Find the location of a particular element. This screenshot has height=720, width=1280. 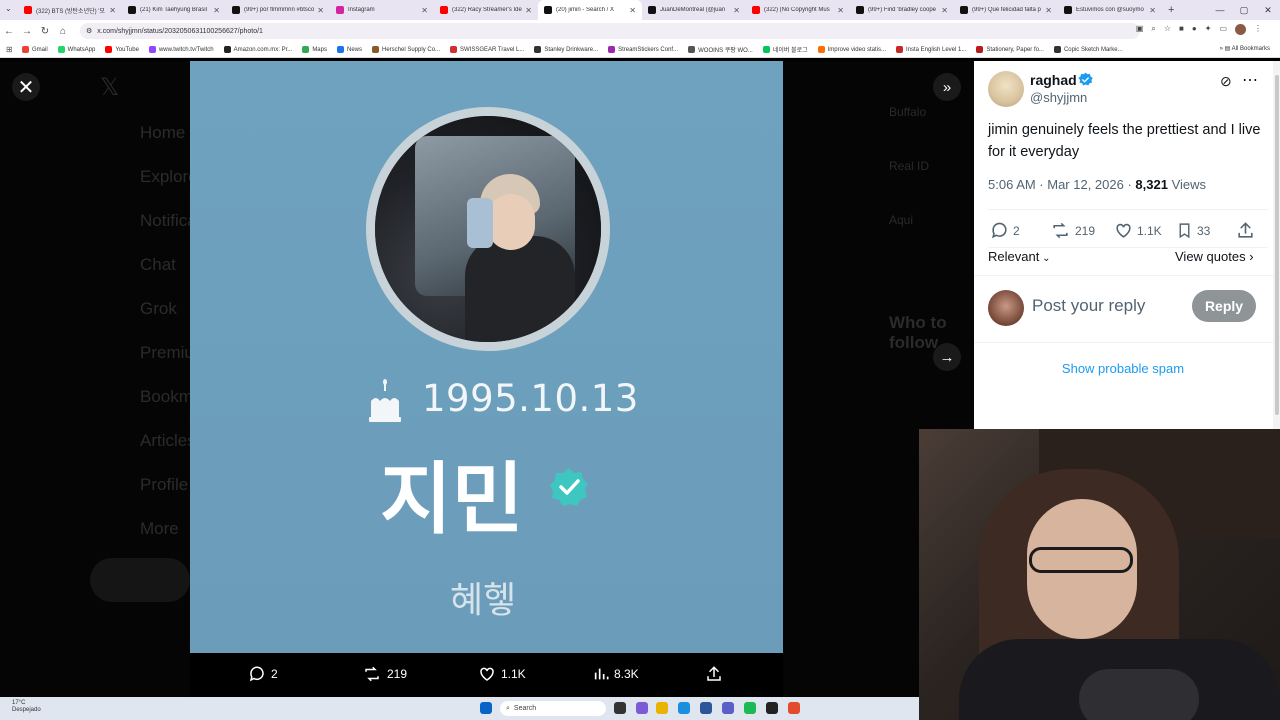

reply-button: 2 is located at coordinates (1005, 230).